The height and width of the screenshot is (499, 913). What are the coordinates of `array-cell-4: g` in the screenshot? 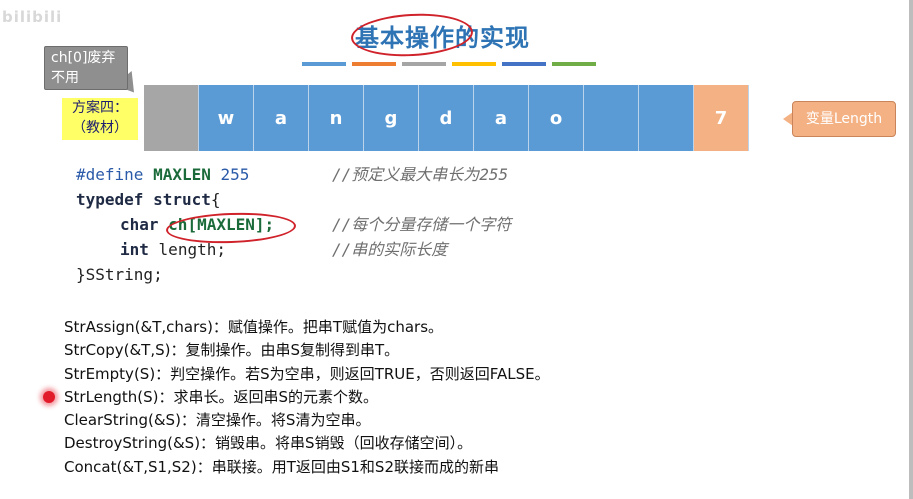 It's located at (391, 118).